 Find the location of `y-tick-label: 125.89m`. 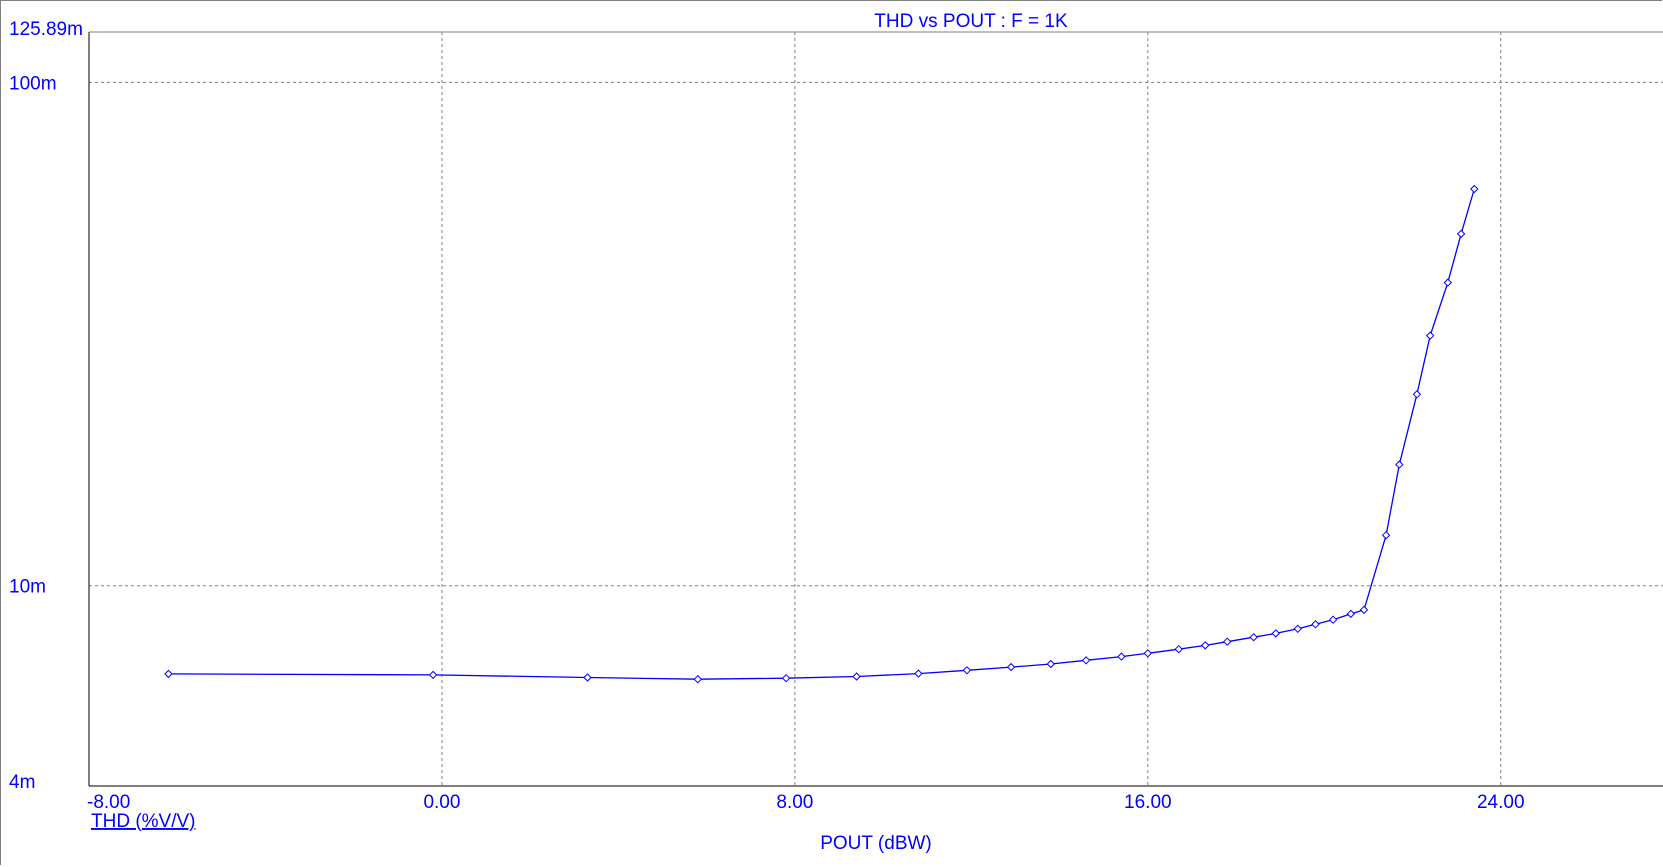

y-tick-label: 125.89m is located at coordinates (46, 29).